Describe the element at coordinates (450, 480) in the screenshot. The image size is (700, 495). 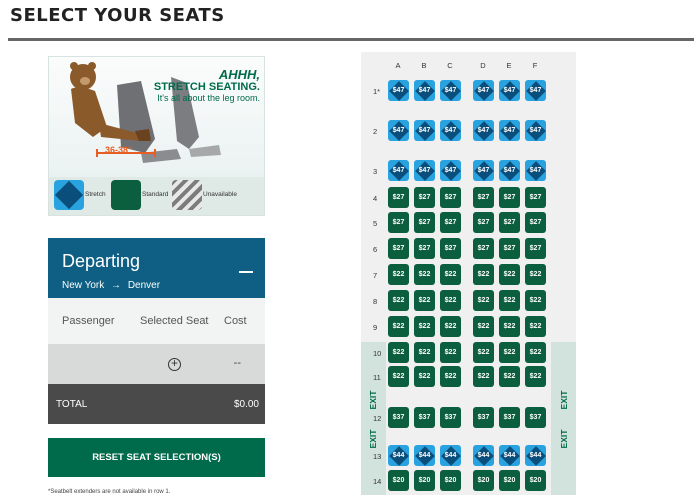
I see `seat-14c: $20` at that location.